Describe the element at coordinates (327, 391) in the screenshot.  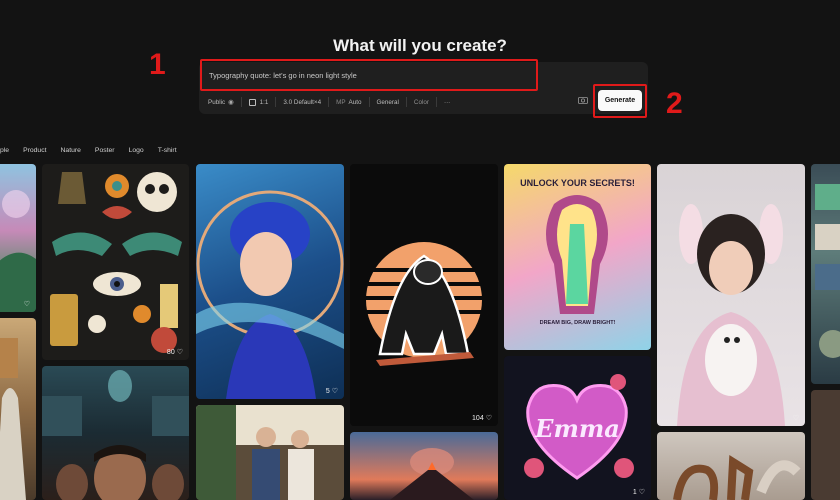
I see `blue-woman-like-count: 5` at that location.